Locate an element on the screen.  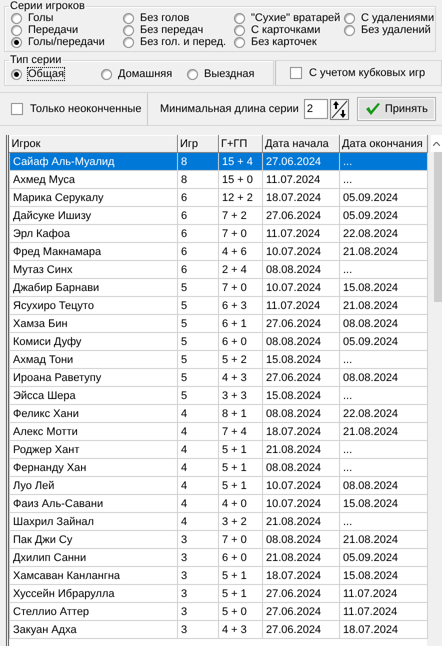
table-cell: Ироана Раветупу is located at coordinates (94, 377).